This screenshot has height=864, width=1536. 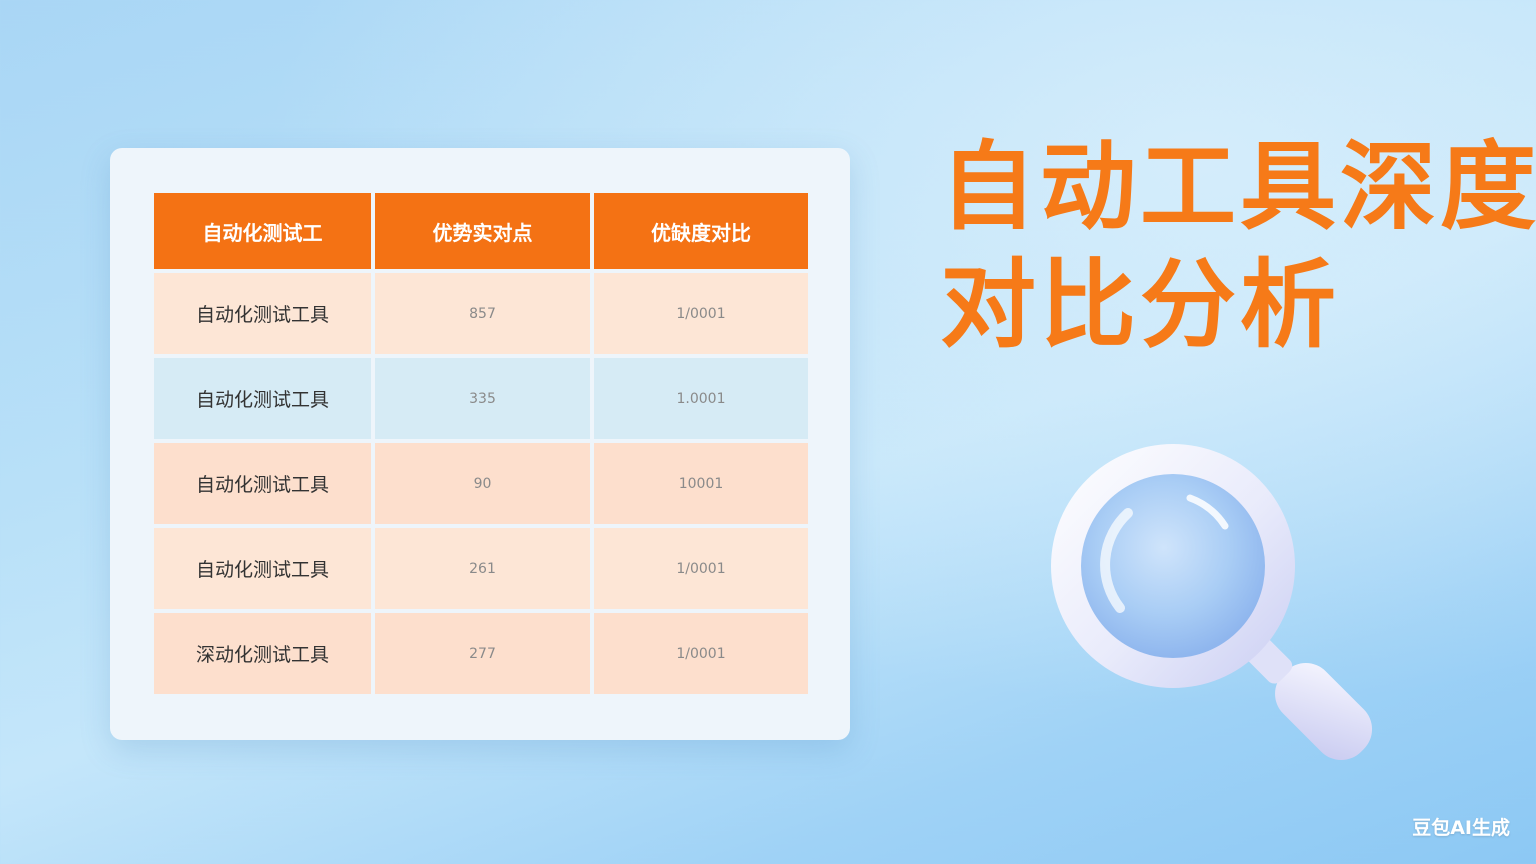 I want to click on table-cell-value: 90, so click(x=482, y=483).